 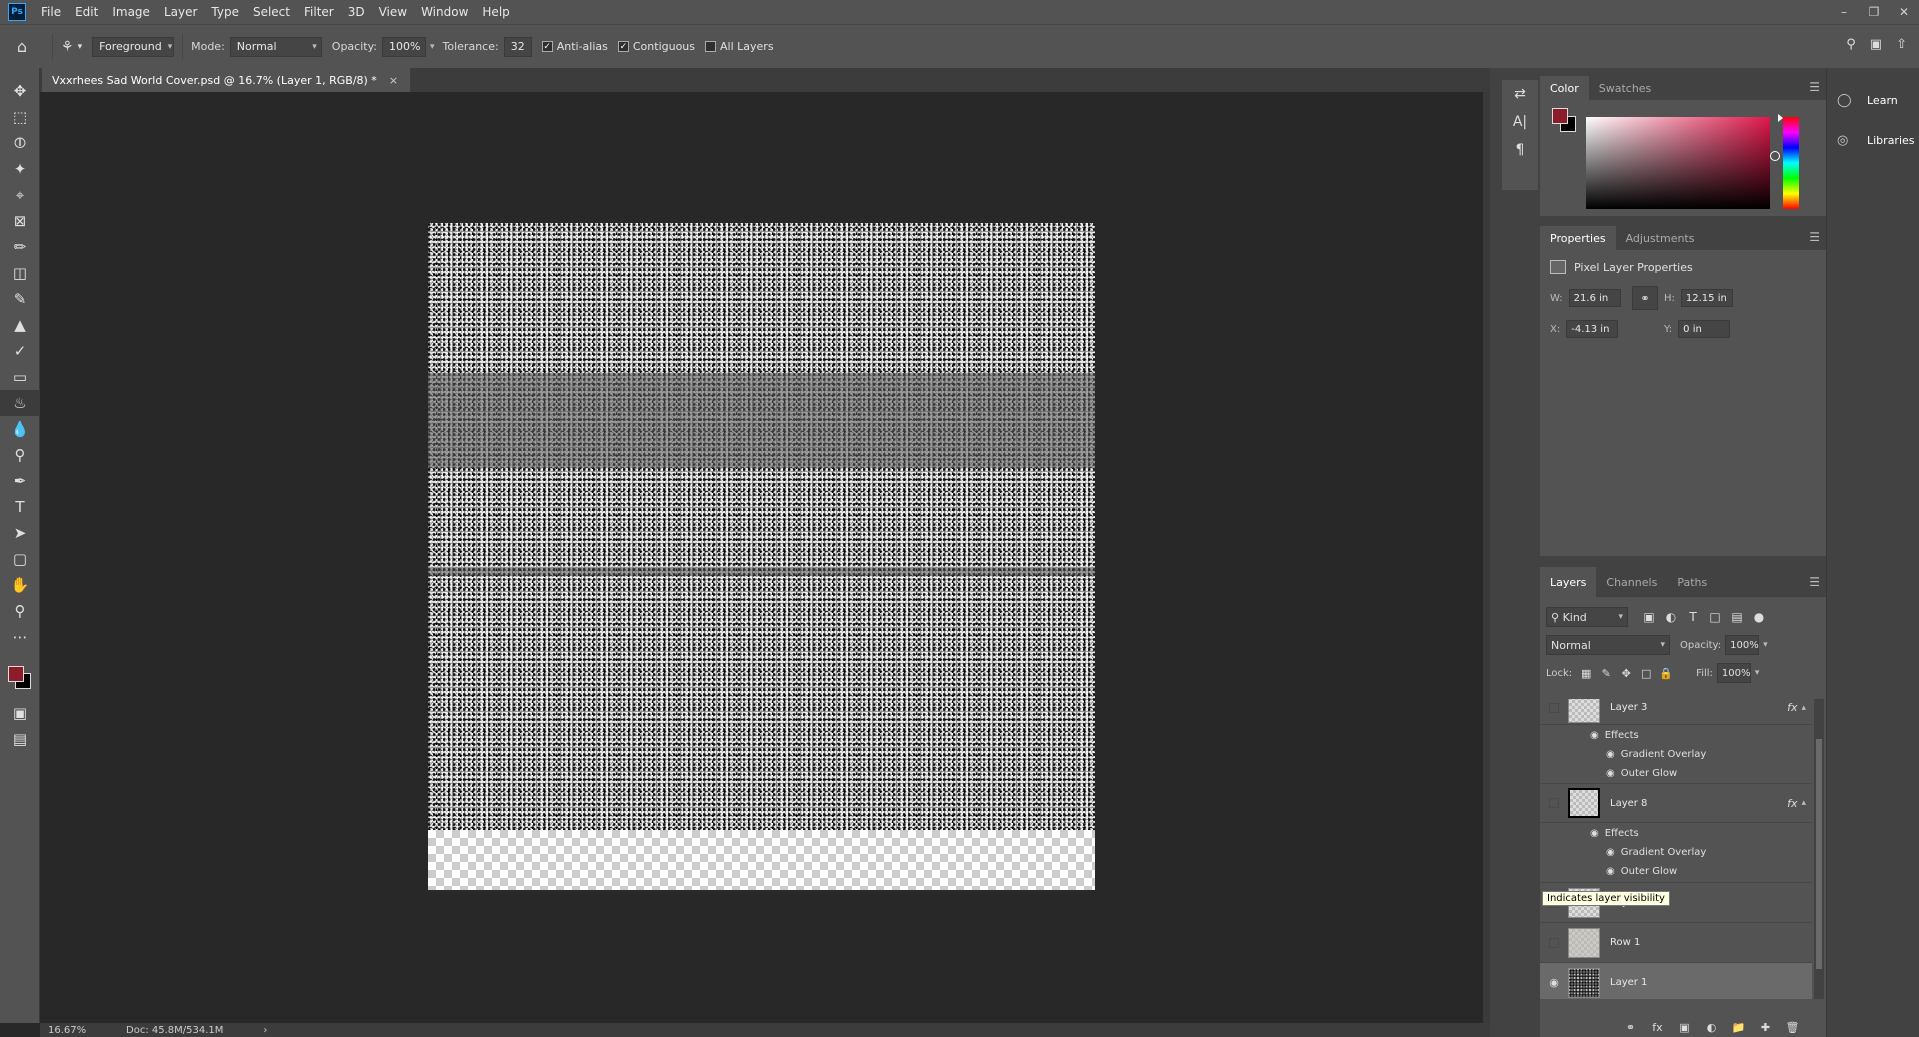 What do you see at coordinates (1625, 88) in the screenshot?
I see `tab-swatches: Swatches` at bounding box center [1625, 88].